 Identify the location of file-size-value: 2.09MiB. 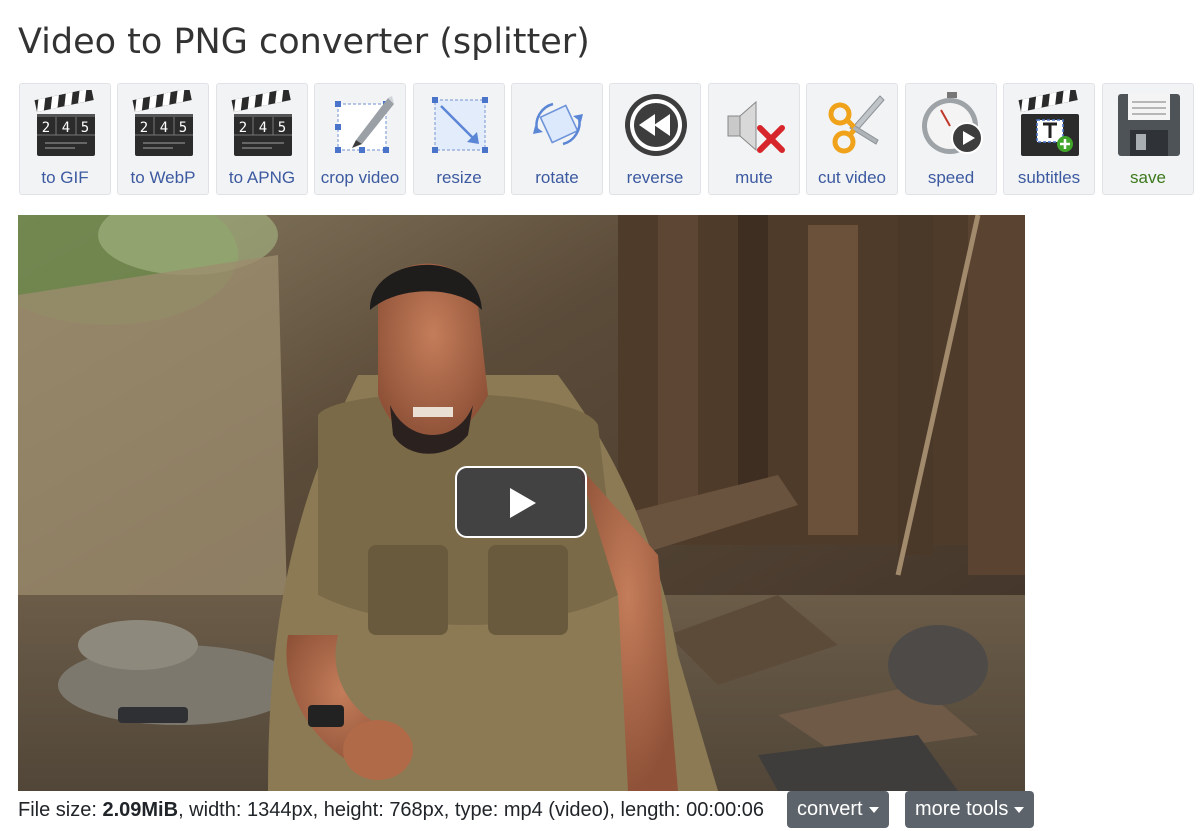
(140, 810).